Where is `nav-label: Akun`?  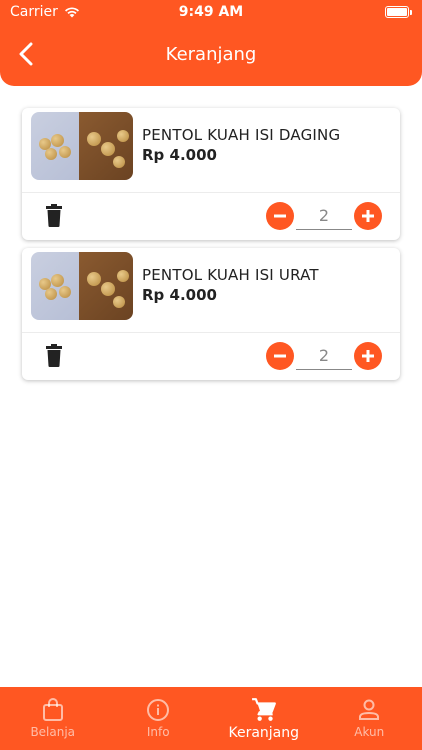 nav-label: Akun is located at coordinates (369, 732).